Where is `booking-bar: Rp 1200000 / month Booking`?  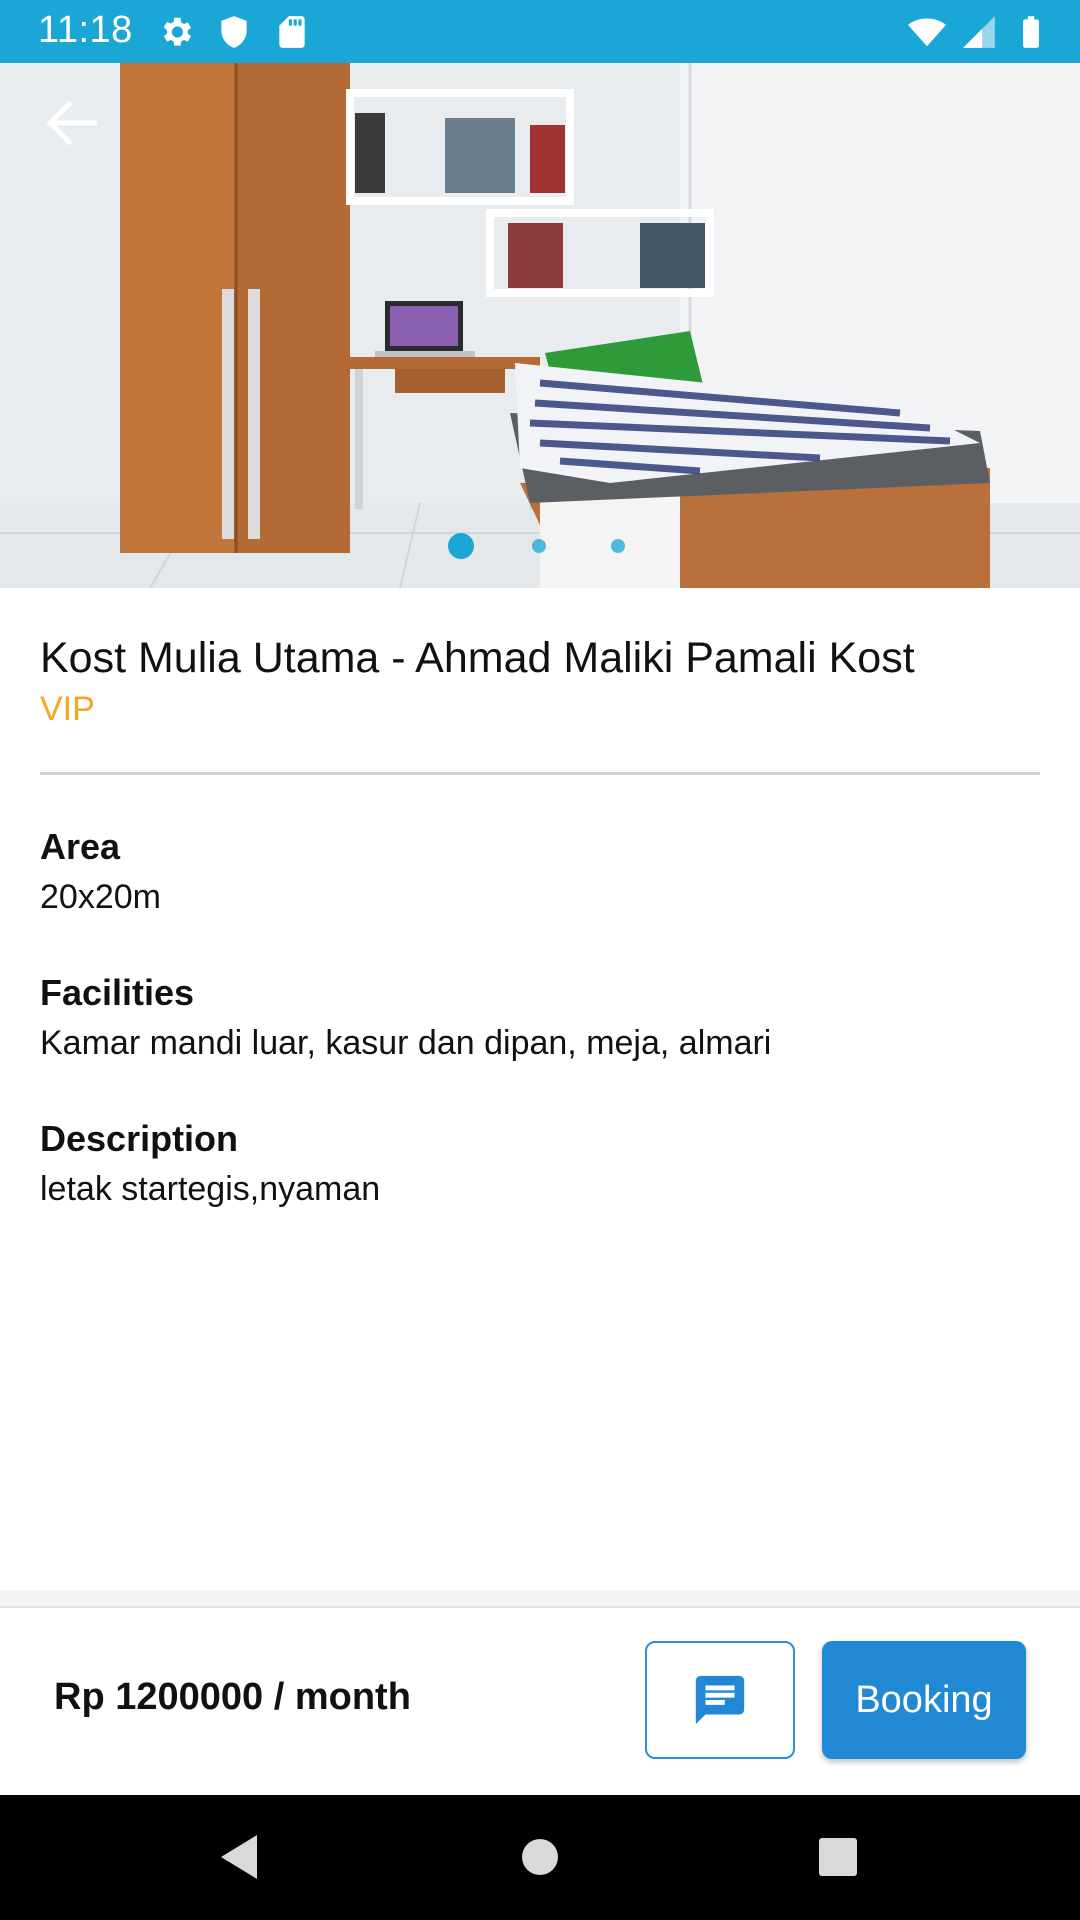 booking-bar: Rp 1200000 / month Booking is located at coordinates (540, 1701).